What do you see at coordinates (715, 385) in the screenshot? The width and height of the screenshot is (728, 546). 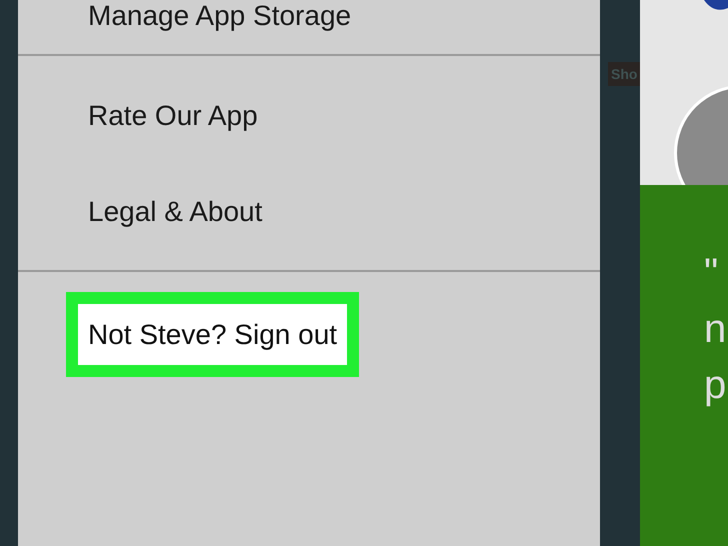 I see `card-text: p` at bounding box center [715, 385].